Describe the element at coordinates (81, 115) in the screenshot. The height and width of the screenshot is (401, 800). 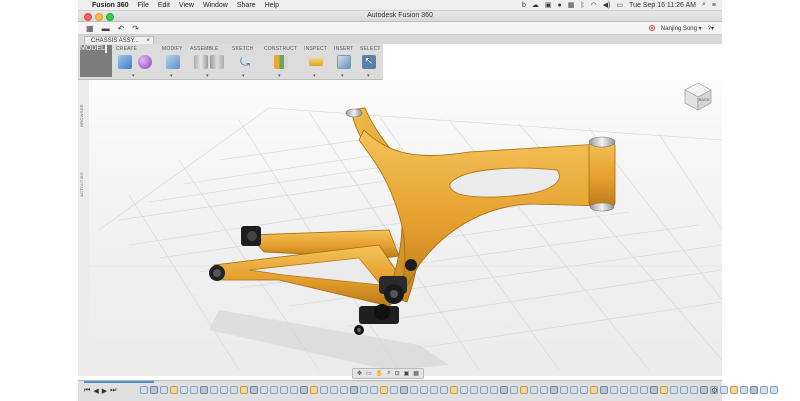
I see `browser-label: BROWSER` at that location.